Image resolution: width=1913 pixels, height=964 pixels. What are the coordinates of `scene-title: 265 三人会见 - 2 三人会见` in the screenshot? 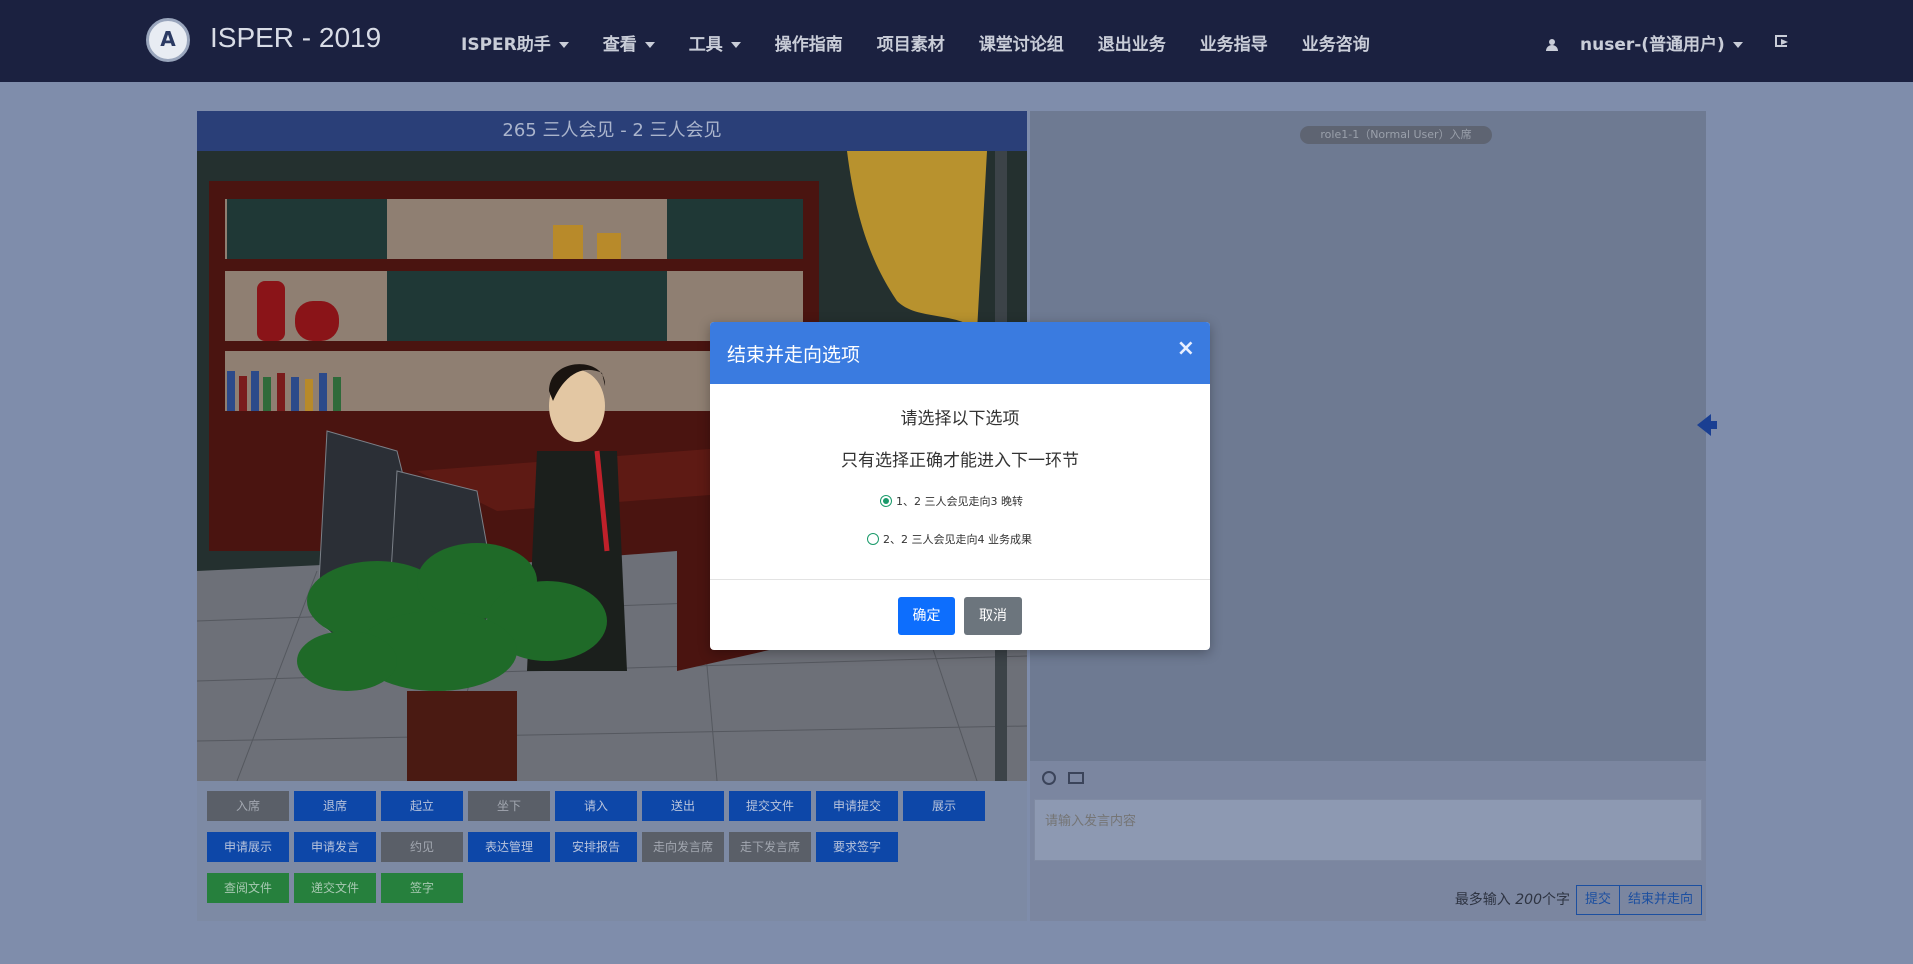 It's located at (612, 131).